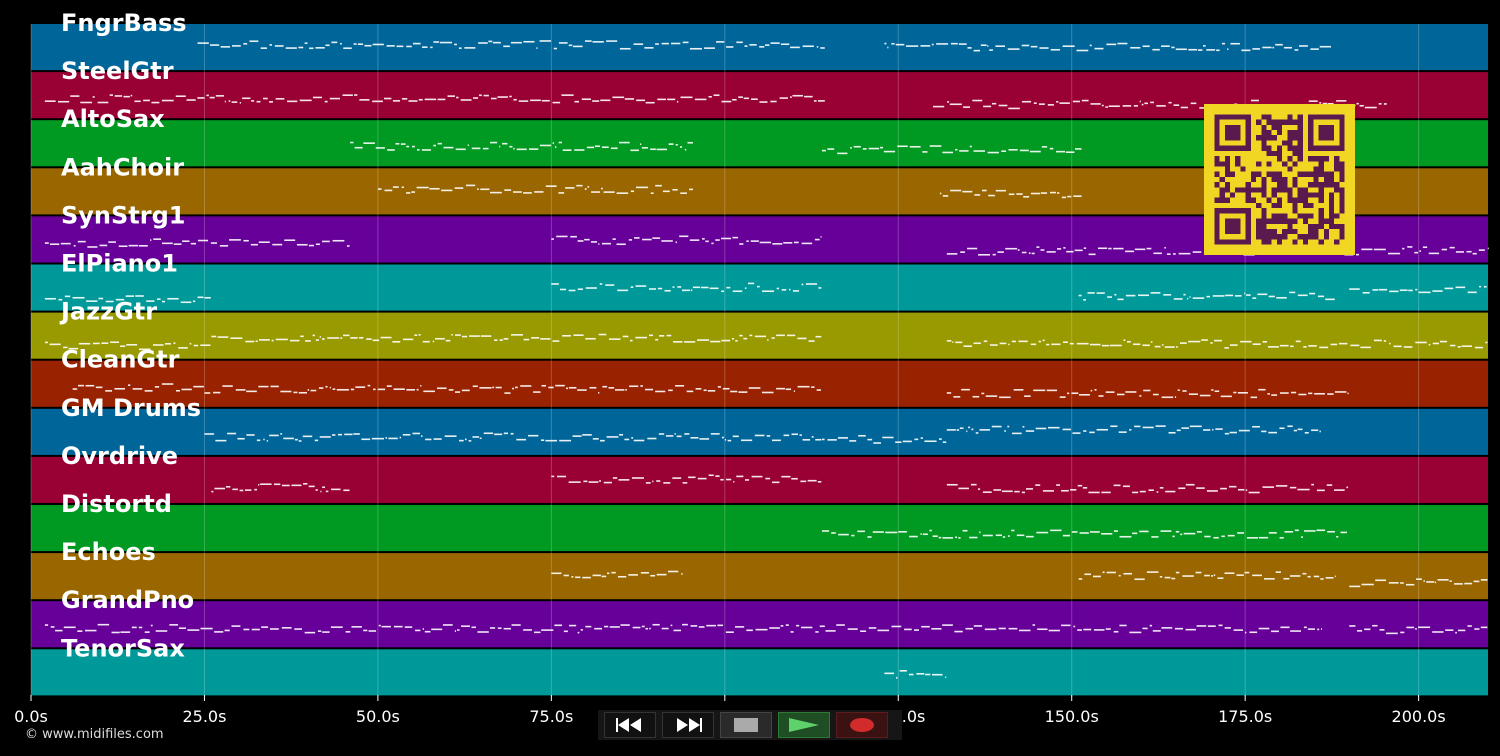 The image size is (1500, 756). What do you see at coordinates (746, 725) in the screenshot?
I see `stop-button` at bounding box center [746, 725].